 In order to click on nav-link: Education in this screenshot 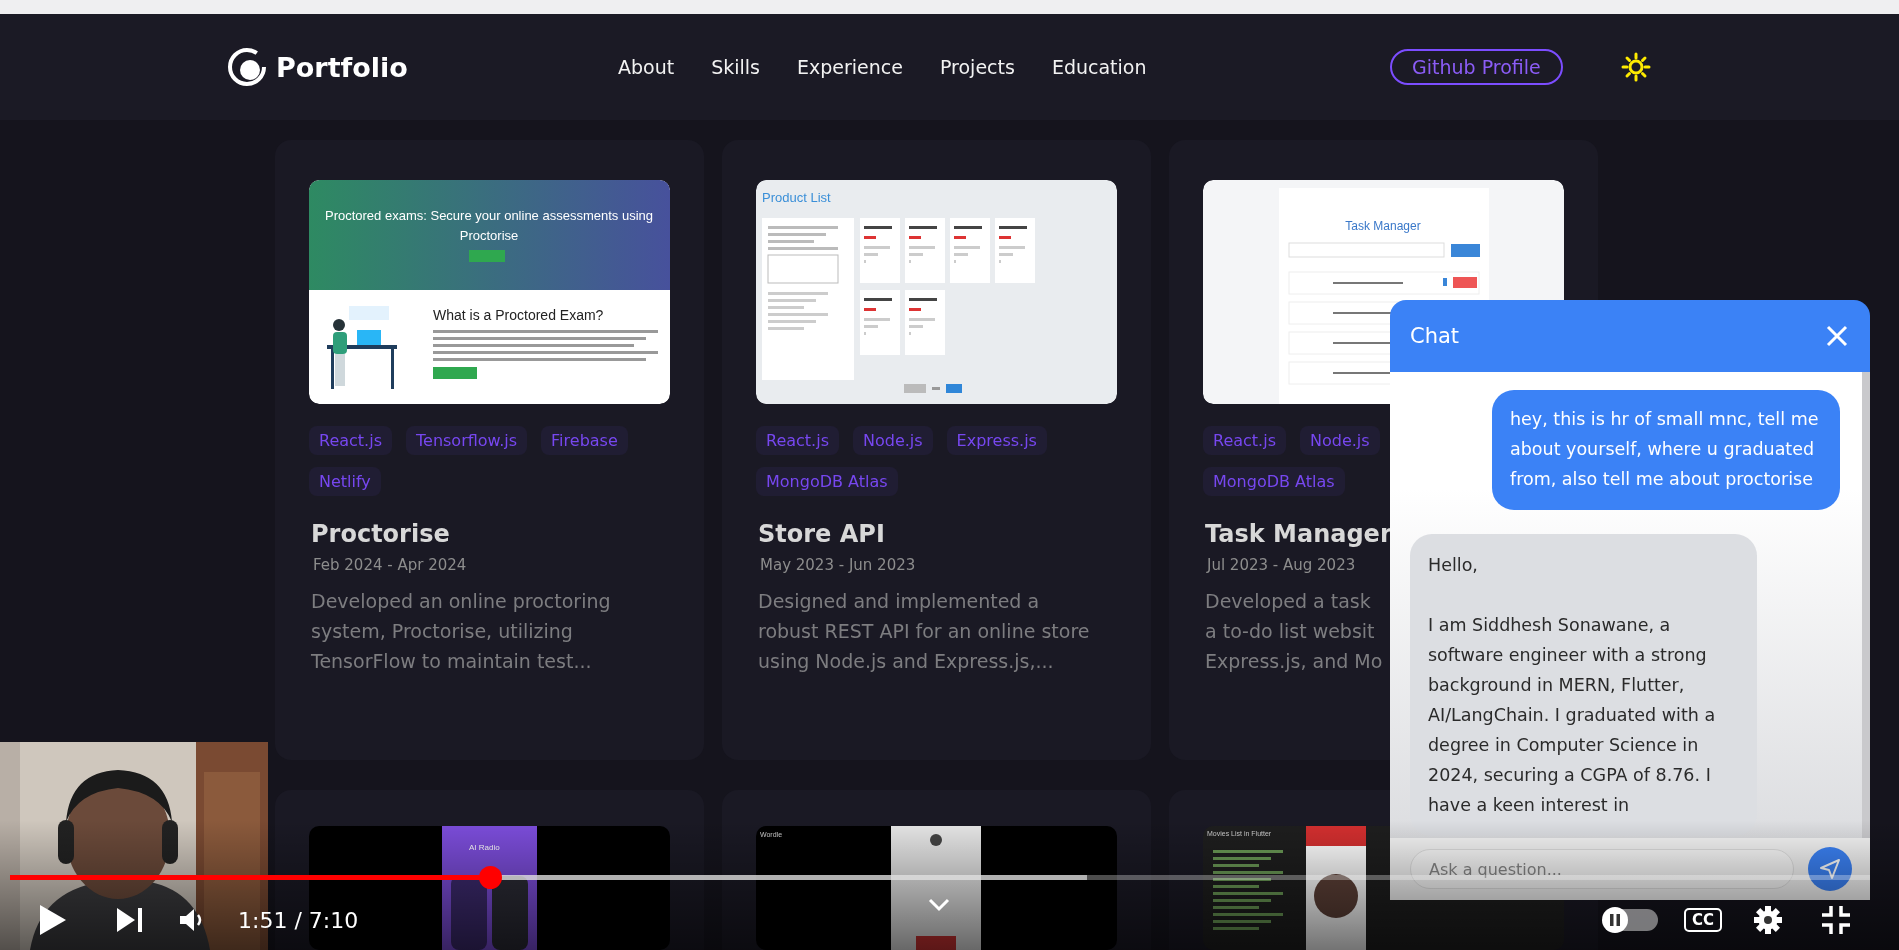, I will do `click(1099, 67)`.